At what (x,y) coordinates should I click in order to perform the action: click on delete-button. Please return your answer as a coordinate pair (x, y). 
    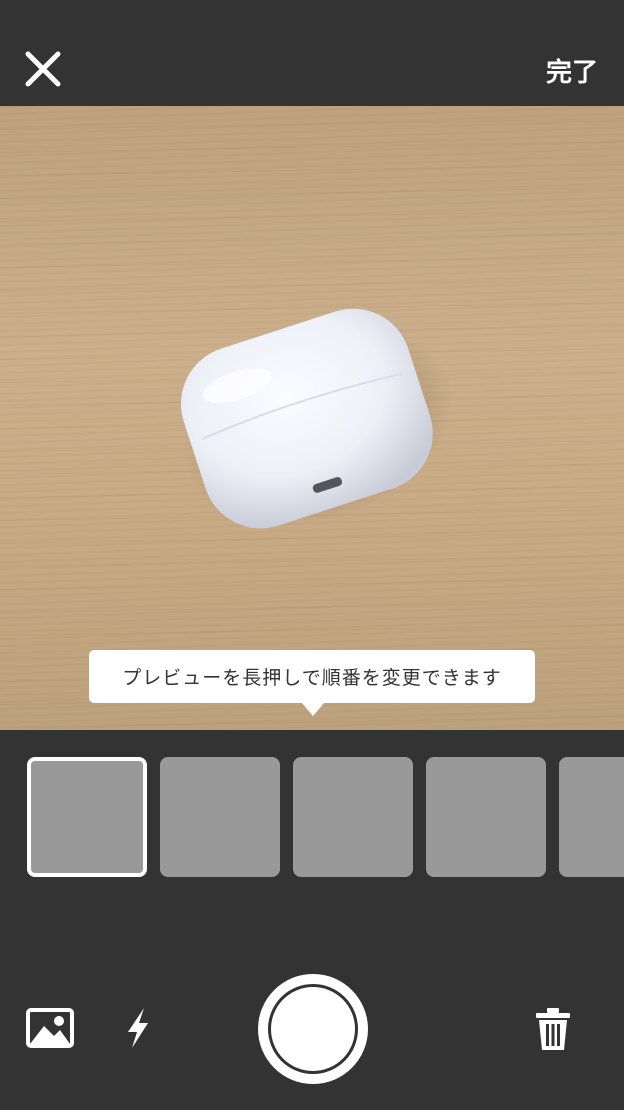
    Looking at the image, I should click on (553, 1029).